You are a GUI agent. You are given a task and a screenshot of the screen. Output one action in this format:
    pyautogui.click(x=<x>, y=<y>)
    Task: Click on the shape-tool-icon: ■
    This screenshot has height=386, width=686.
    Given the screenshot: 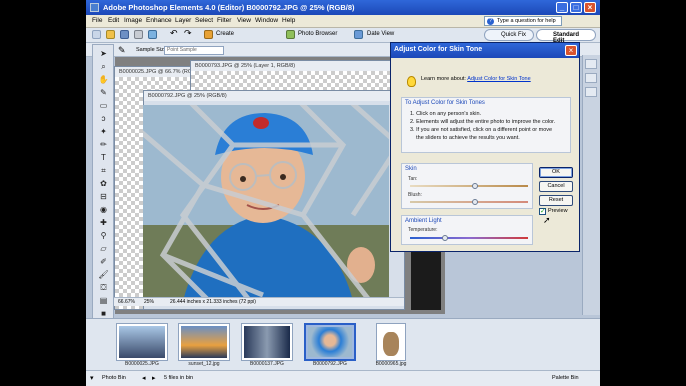 What is the action you would take?
    pyautogui.click(x=103, y=313)
    